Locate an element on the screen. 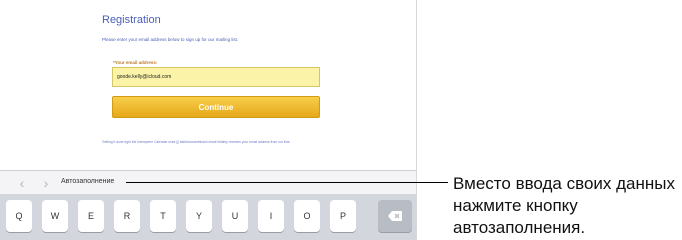 The height and width of the screenshot is (240, 682). callout-line is located at coordinates (287, 182).